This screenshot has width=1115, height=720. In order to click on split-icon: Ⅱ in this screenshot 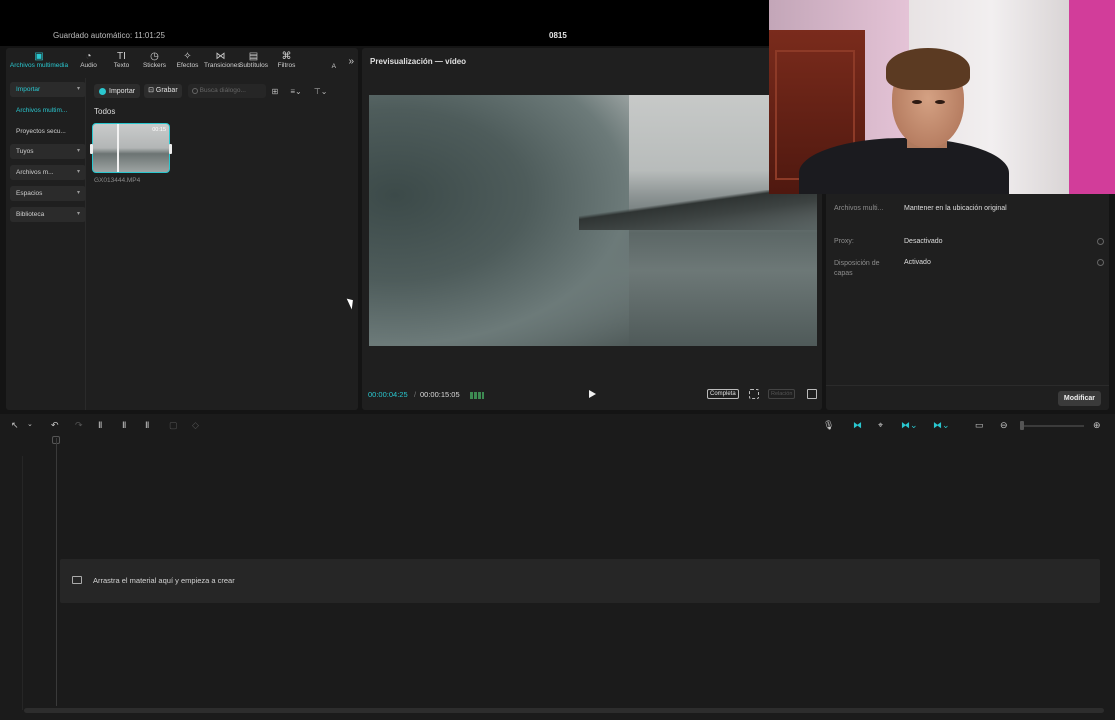, I will do `click(100, 425)`.